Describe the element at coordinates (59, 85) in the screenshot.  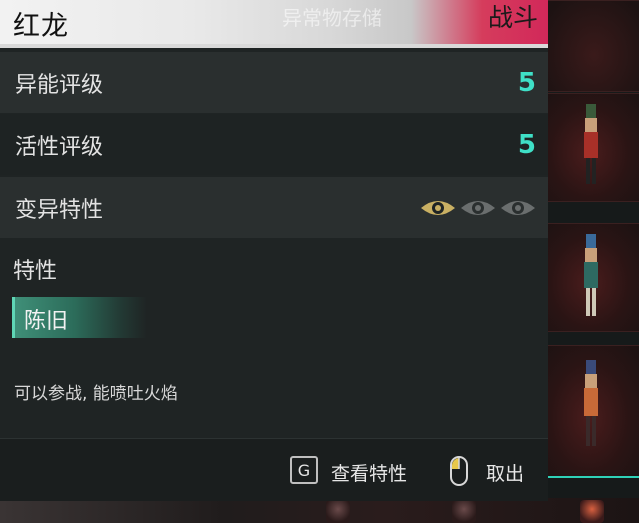
I see `stat-label: 异能评级` at that location.